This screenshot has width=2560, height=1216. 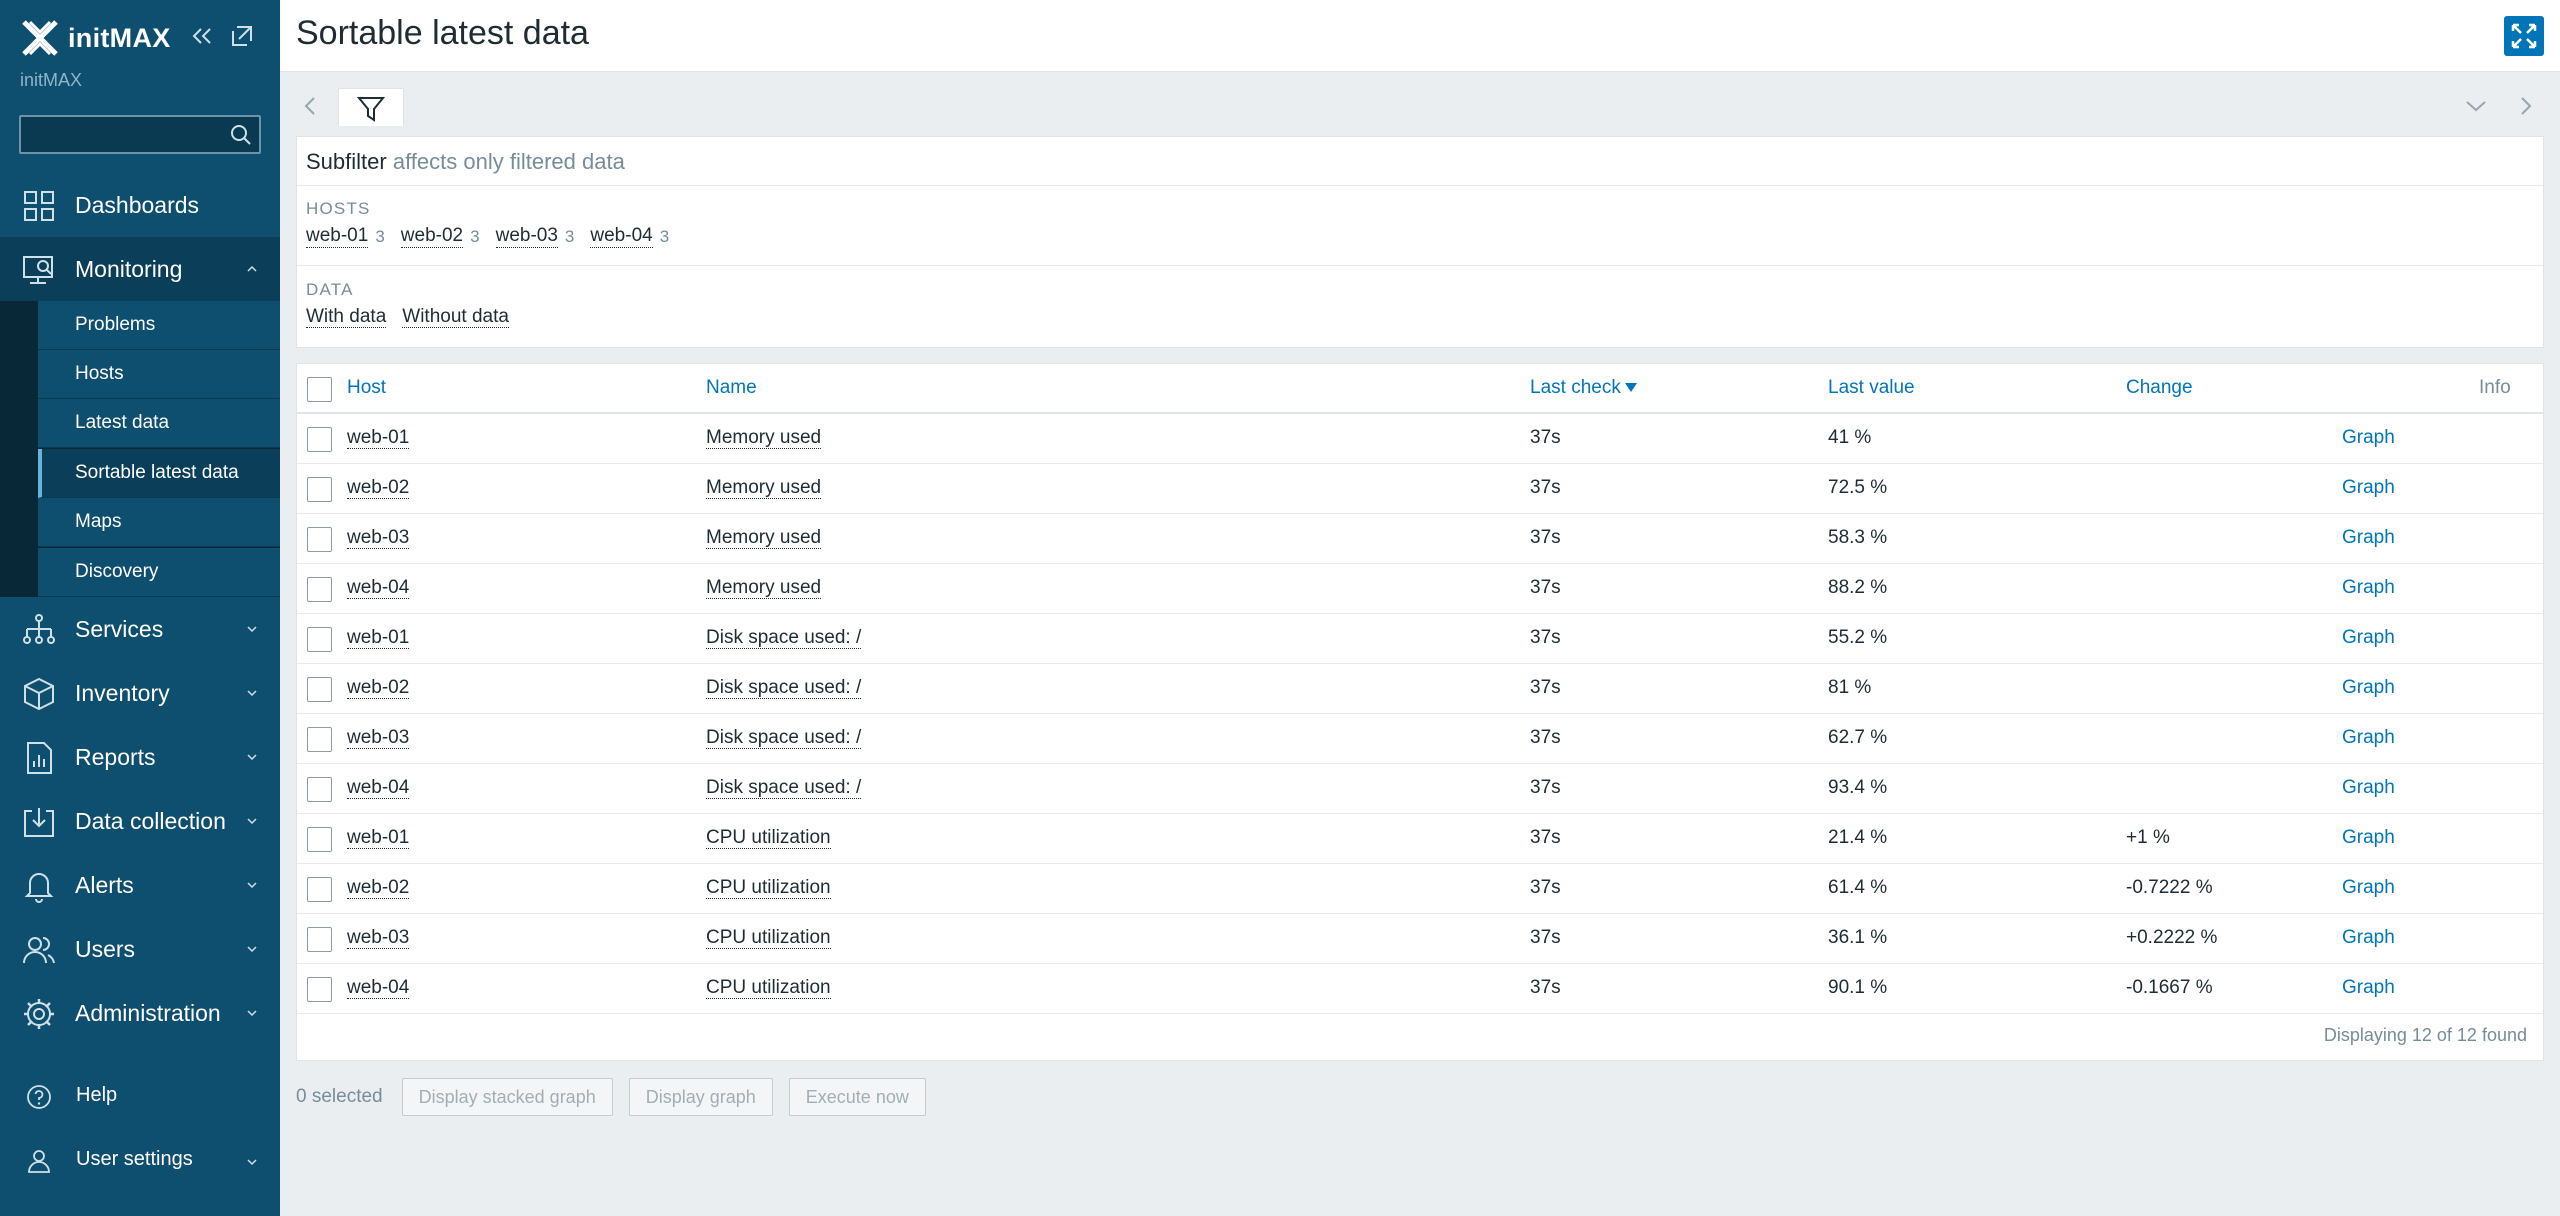 What do you see at coordinates (140, 205) in the screenshot?
I see `menu-dashboards: Dashboards` at bounding box center [140, 205].